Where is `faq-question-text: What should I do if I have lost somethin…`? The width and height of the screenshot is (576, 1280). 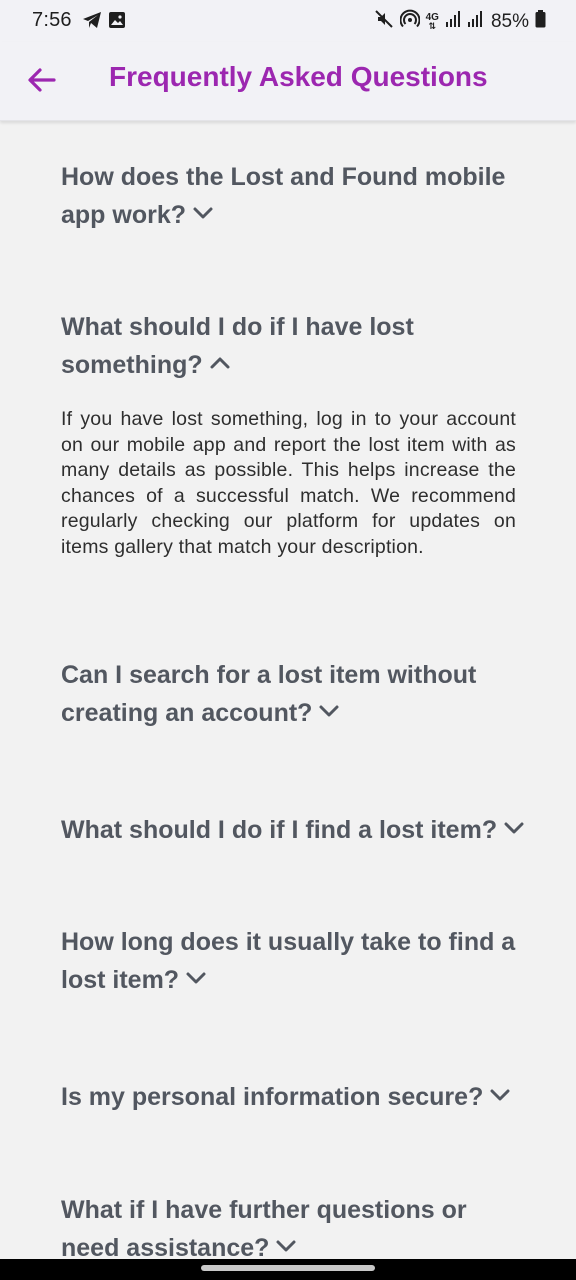
faq-question-text: What should I do if I have lost somethin… is located at coordinates (237, 346).